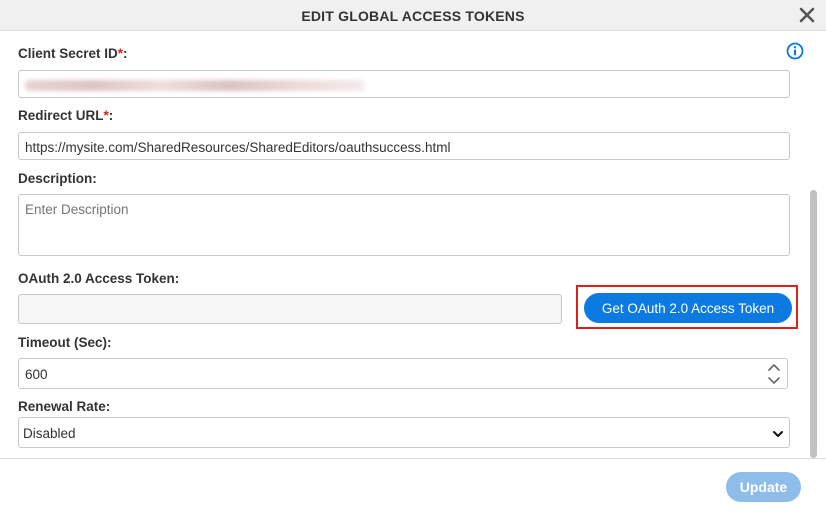  I want to click on dialog-title: EDIT GLOBAL ACCESS TOKENS, so click(413, 16).